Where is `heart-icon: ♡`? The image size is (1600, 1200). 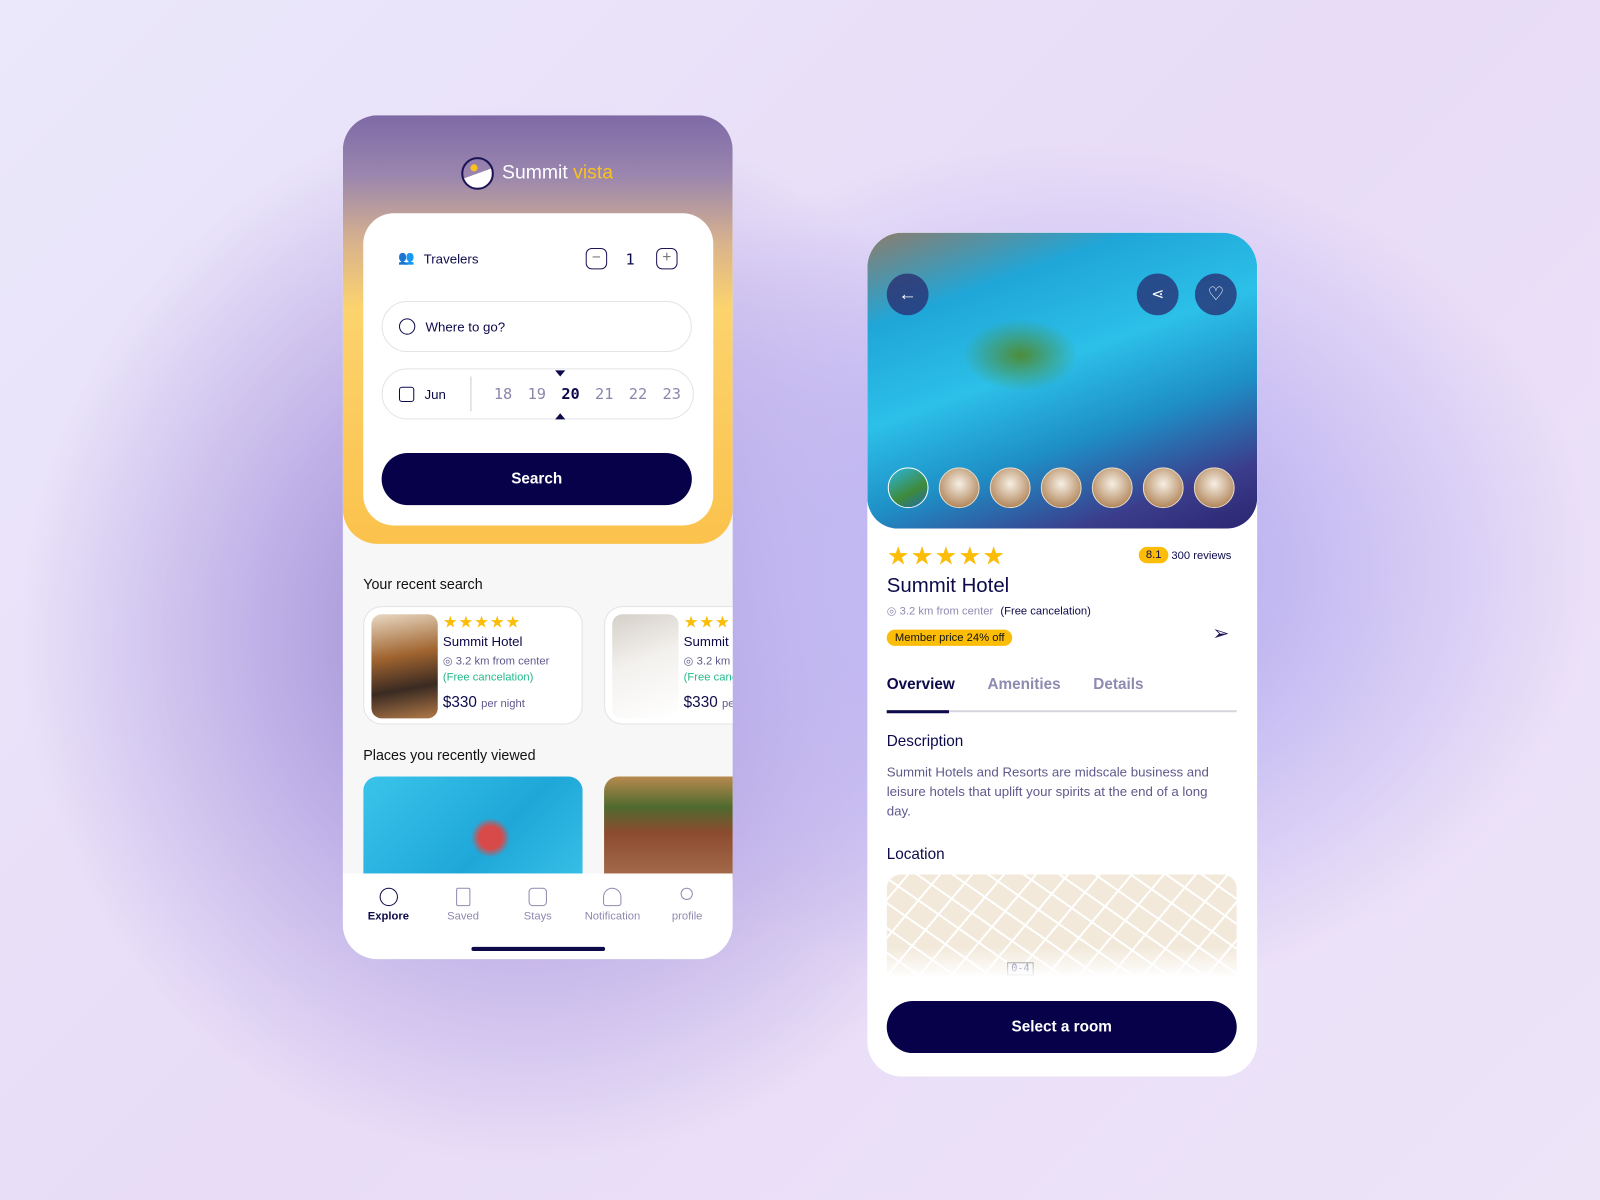 heart-icon: ♡ is located at coordinates (1216, 294).